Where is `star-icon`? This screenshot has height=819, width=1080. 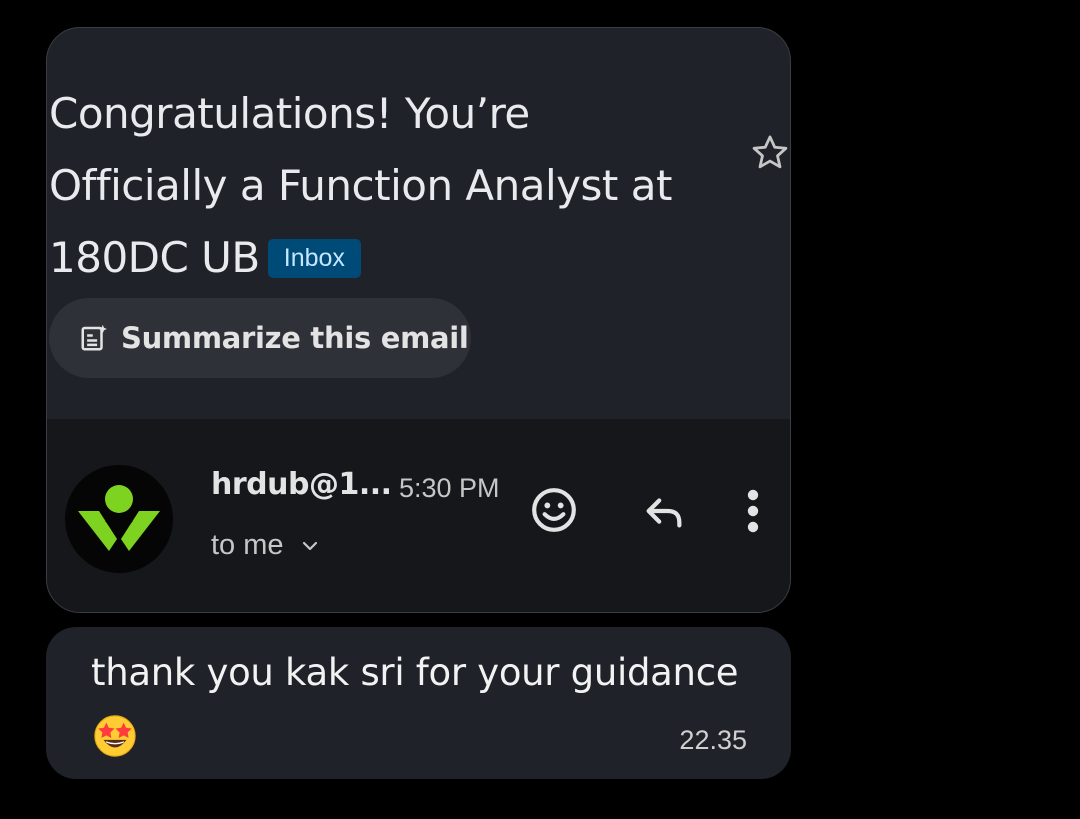 star-icon is located at coordinates (770, 153).